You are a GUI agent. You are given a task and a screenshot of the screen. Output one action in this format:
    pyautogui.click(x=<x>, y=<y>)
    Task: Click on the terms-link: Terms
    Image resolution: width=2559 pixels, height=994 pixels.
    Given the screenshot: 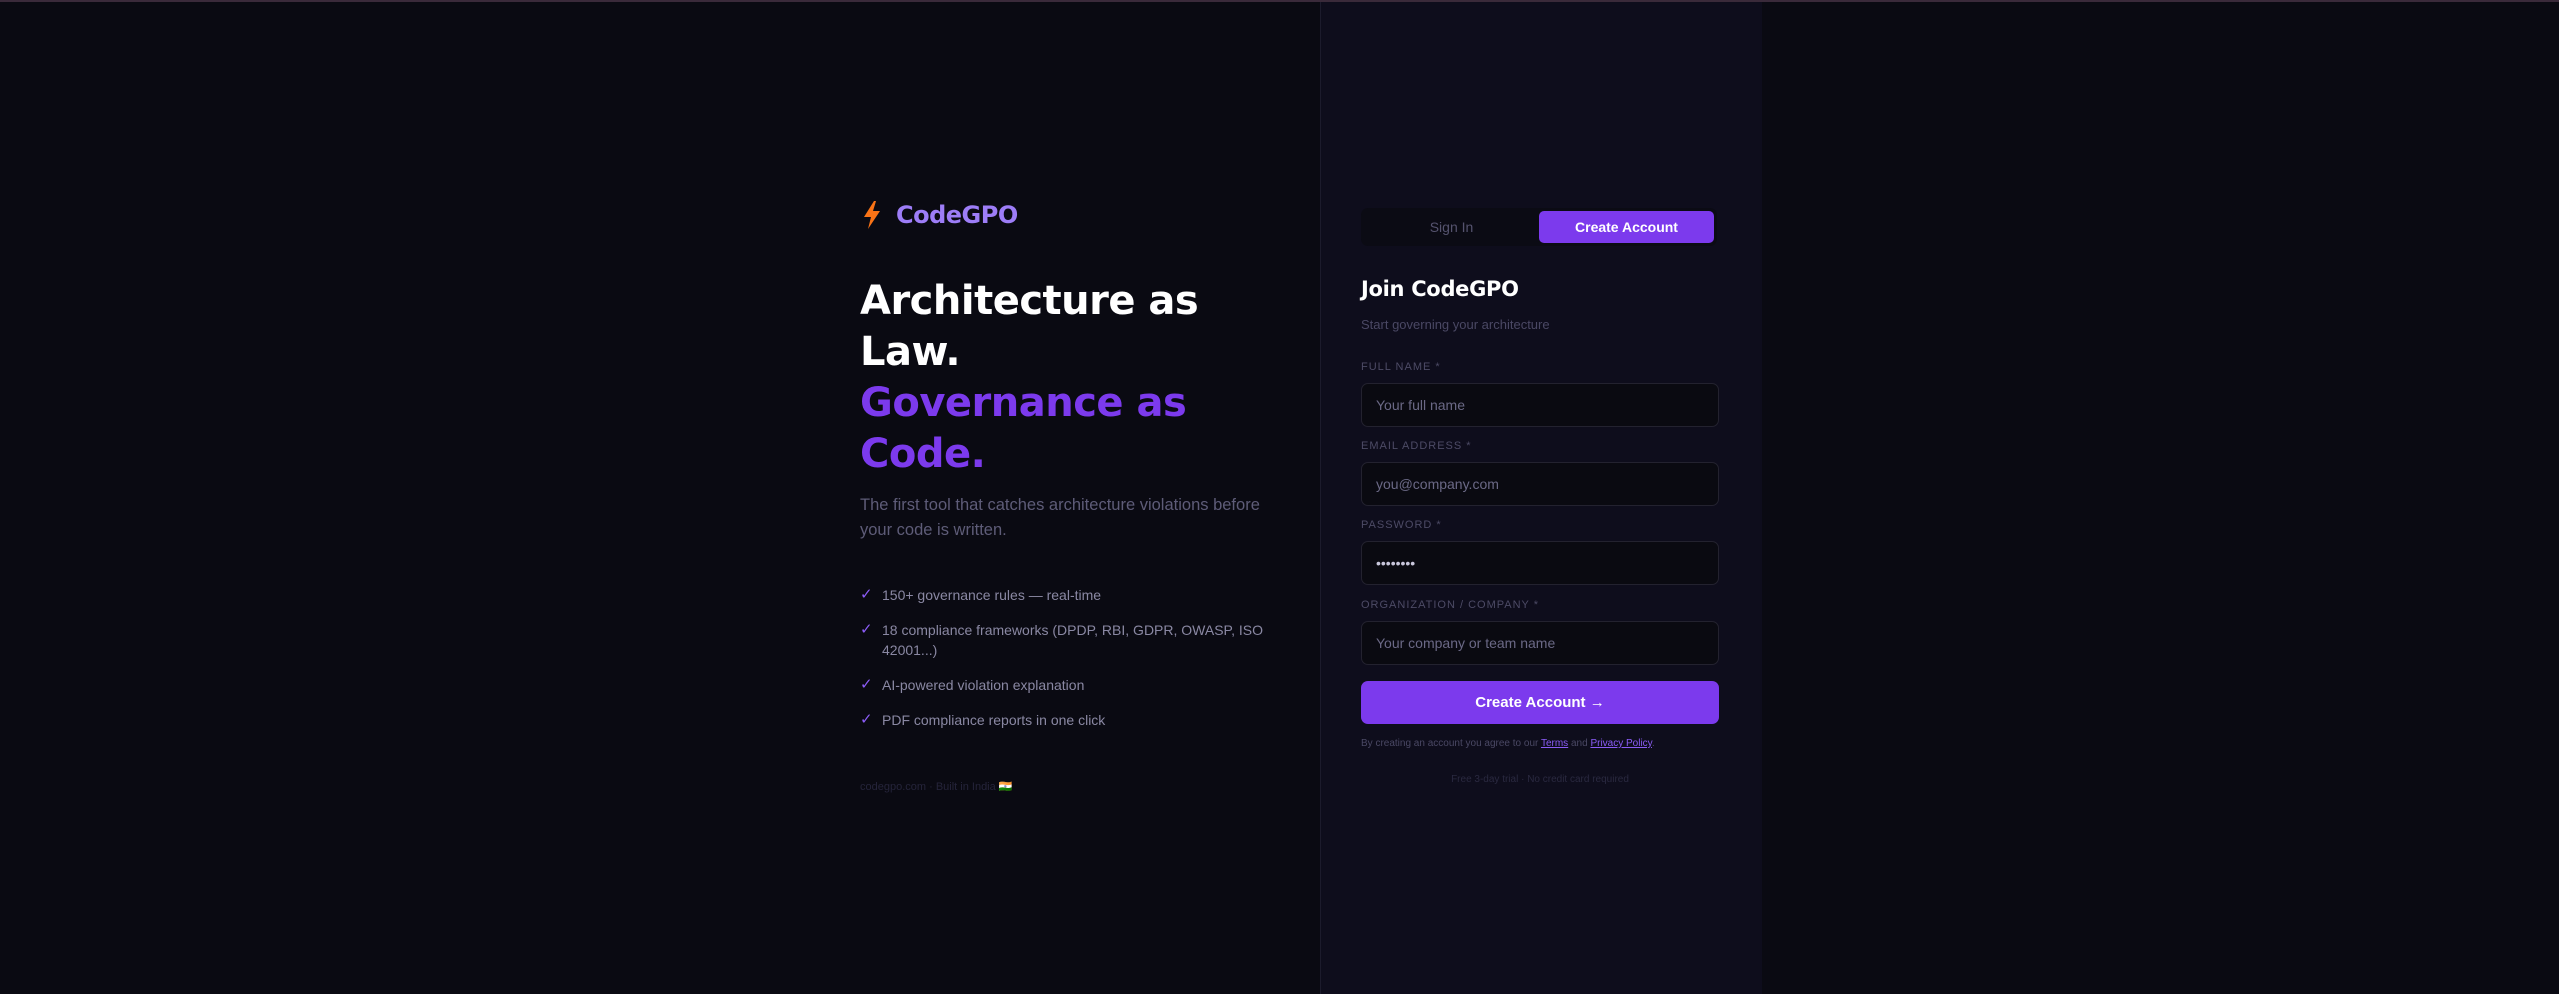 What is the action you would take?
    pyautogui.click(x=1554, y=743)
    